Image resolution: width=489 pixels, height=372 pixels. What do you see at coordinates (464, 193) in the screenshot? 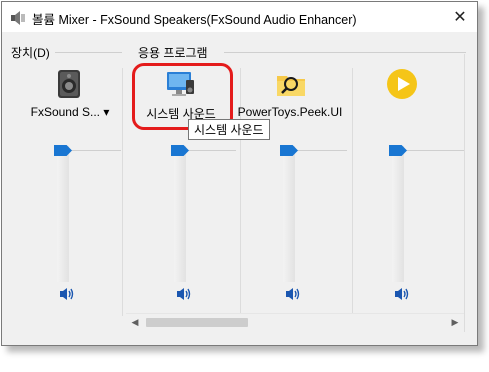
I see `apps-area-right-border` at bounding box center [464, 193].